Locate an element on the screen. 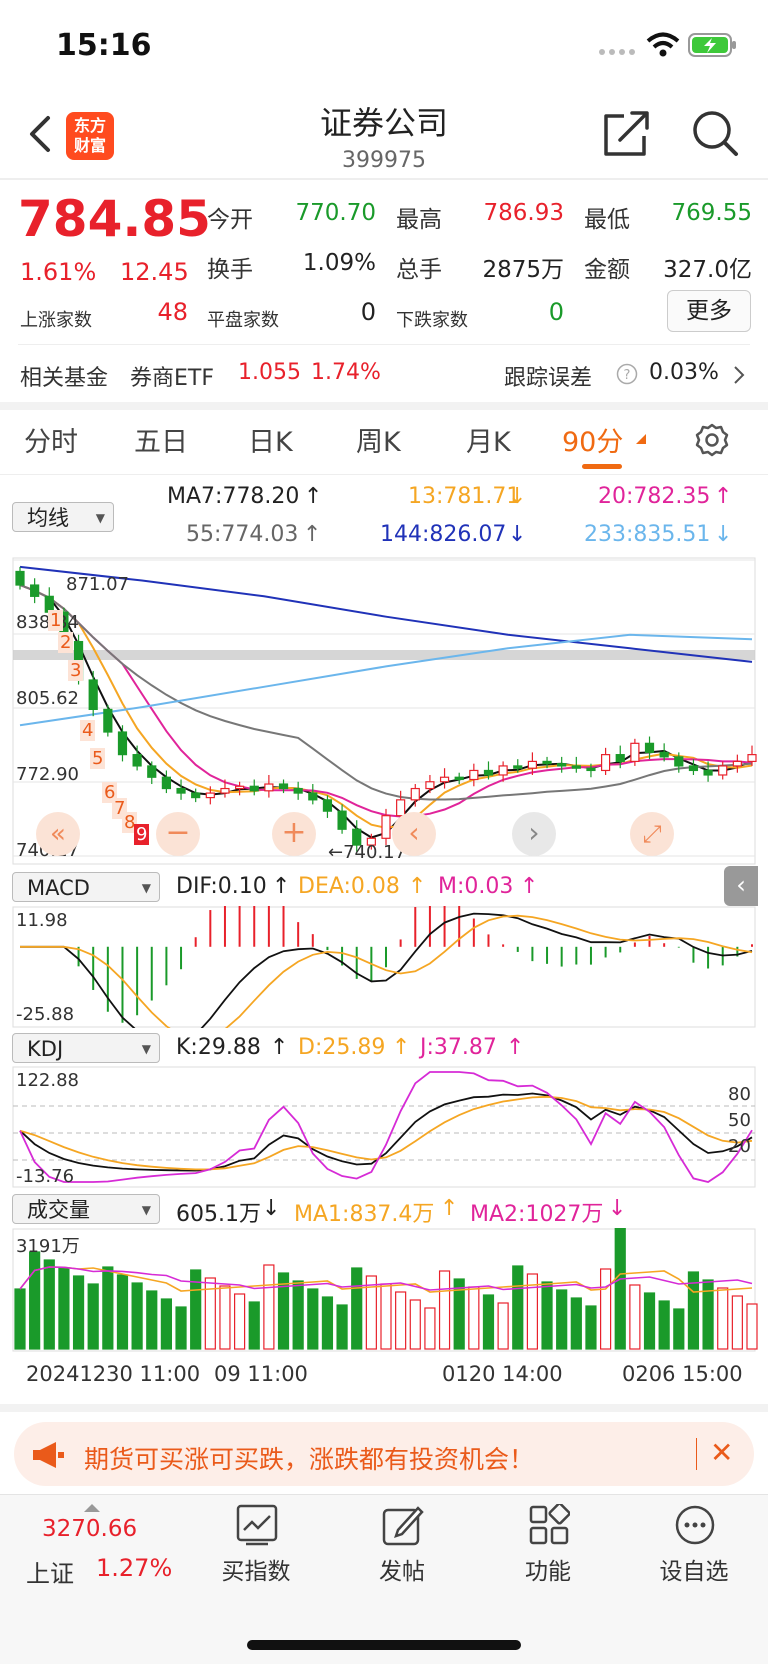  kdj-level-20: 20 is located at coordinates (739, 1146).